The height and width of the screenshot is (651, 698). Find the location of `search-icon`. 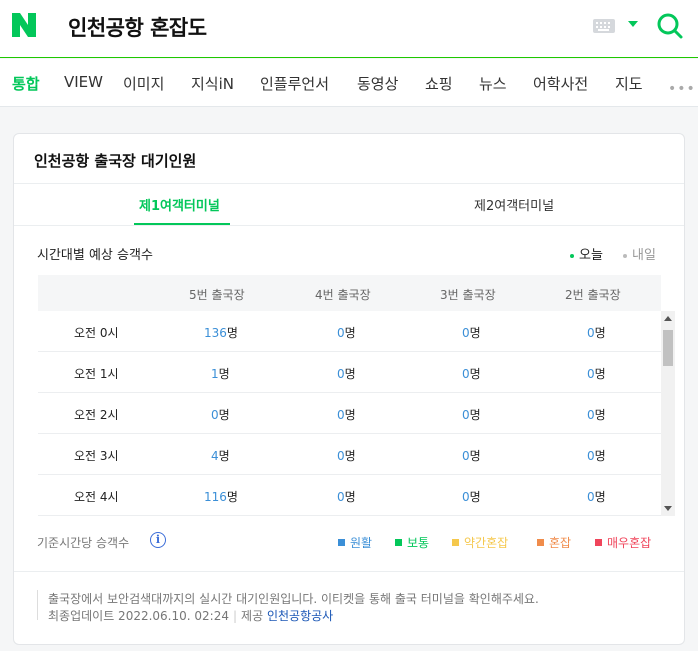

search-icon is located at coordinates (670, 26).